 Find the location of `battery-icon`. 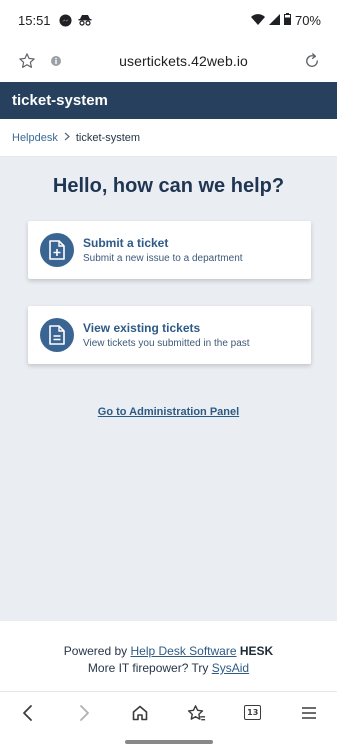

battery-icon is located at coordinates (287, 20).